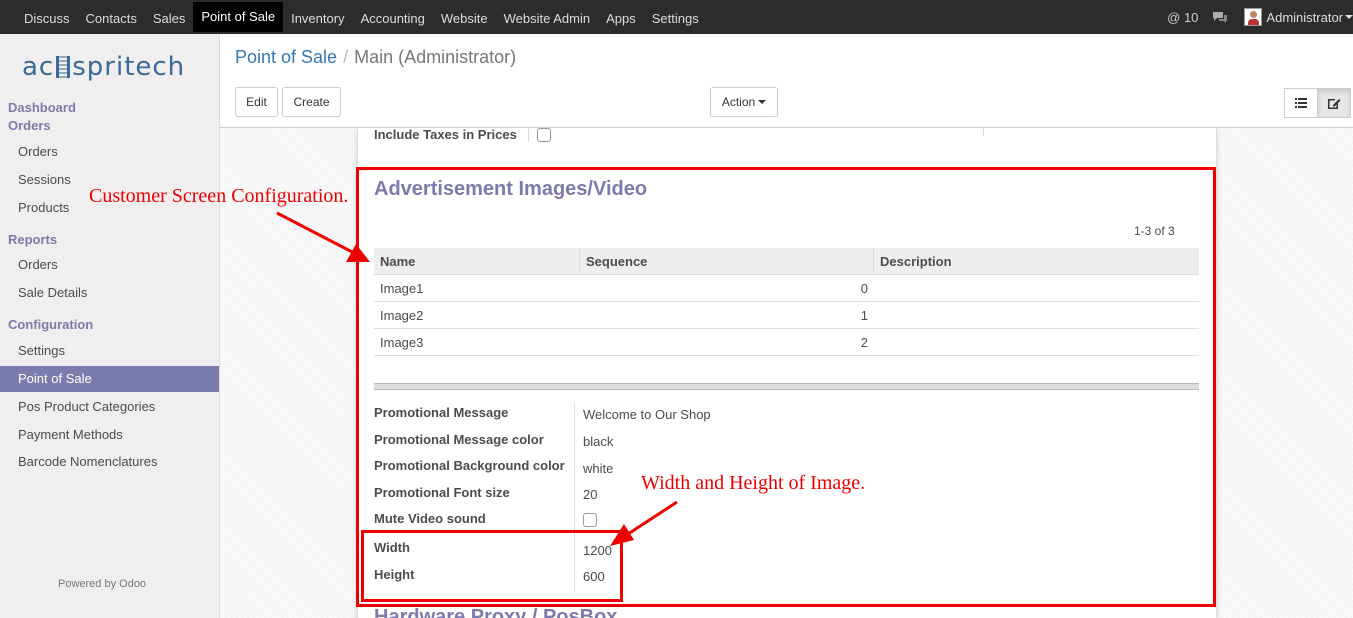 This screenshot has height=618, width=1353. I want to click on annotation-arrowhead-customer-screen, so click(358, 253).